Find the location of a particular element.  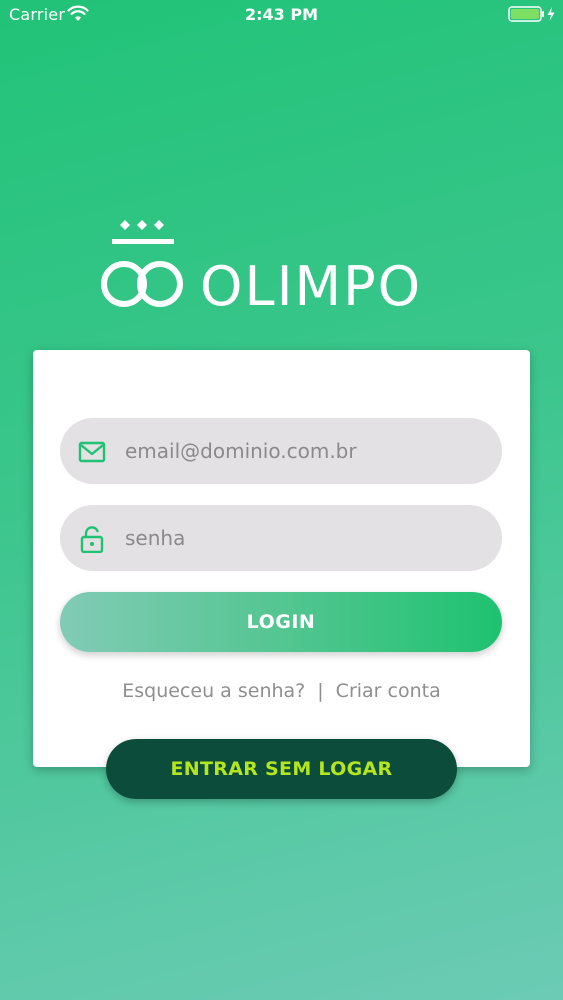

battery-charging-icon is located at coordinates (531, 14).